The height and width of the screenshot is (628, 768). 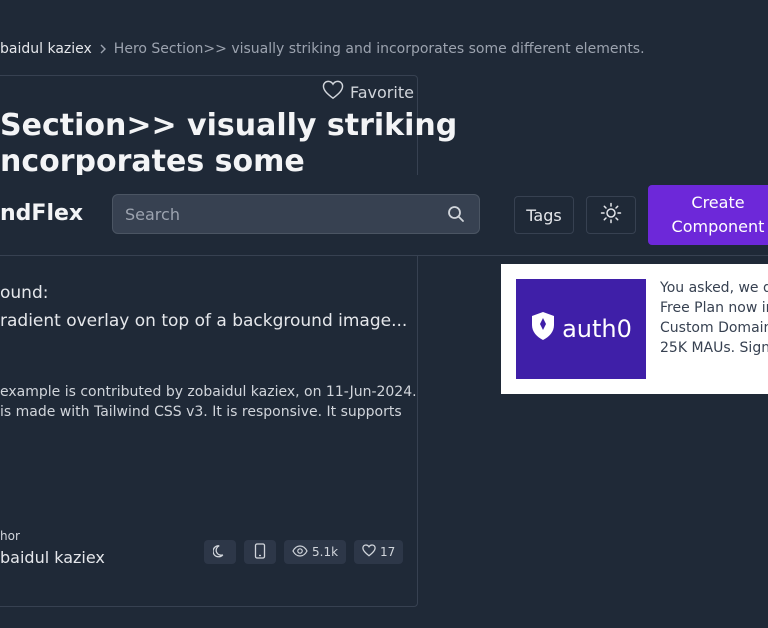 I want to click on eye-icon, so click(x=300, y=552).